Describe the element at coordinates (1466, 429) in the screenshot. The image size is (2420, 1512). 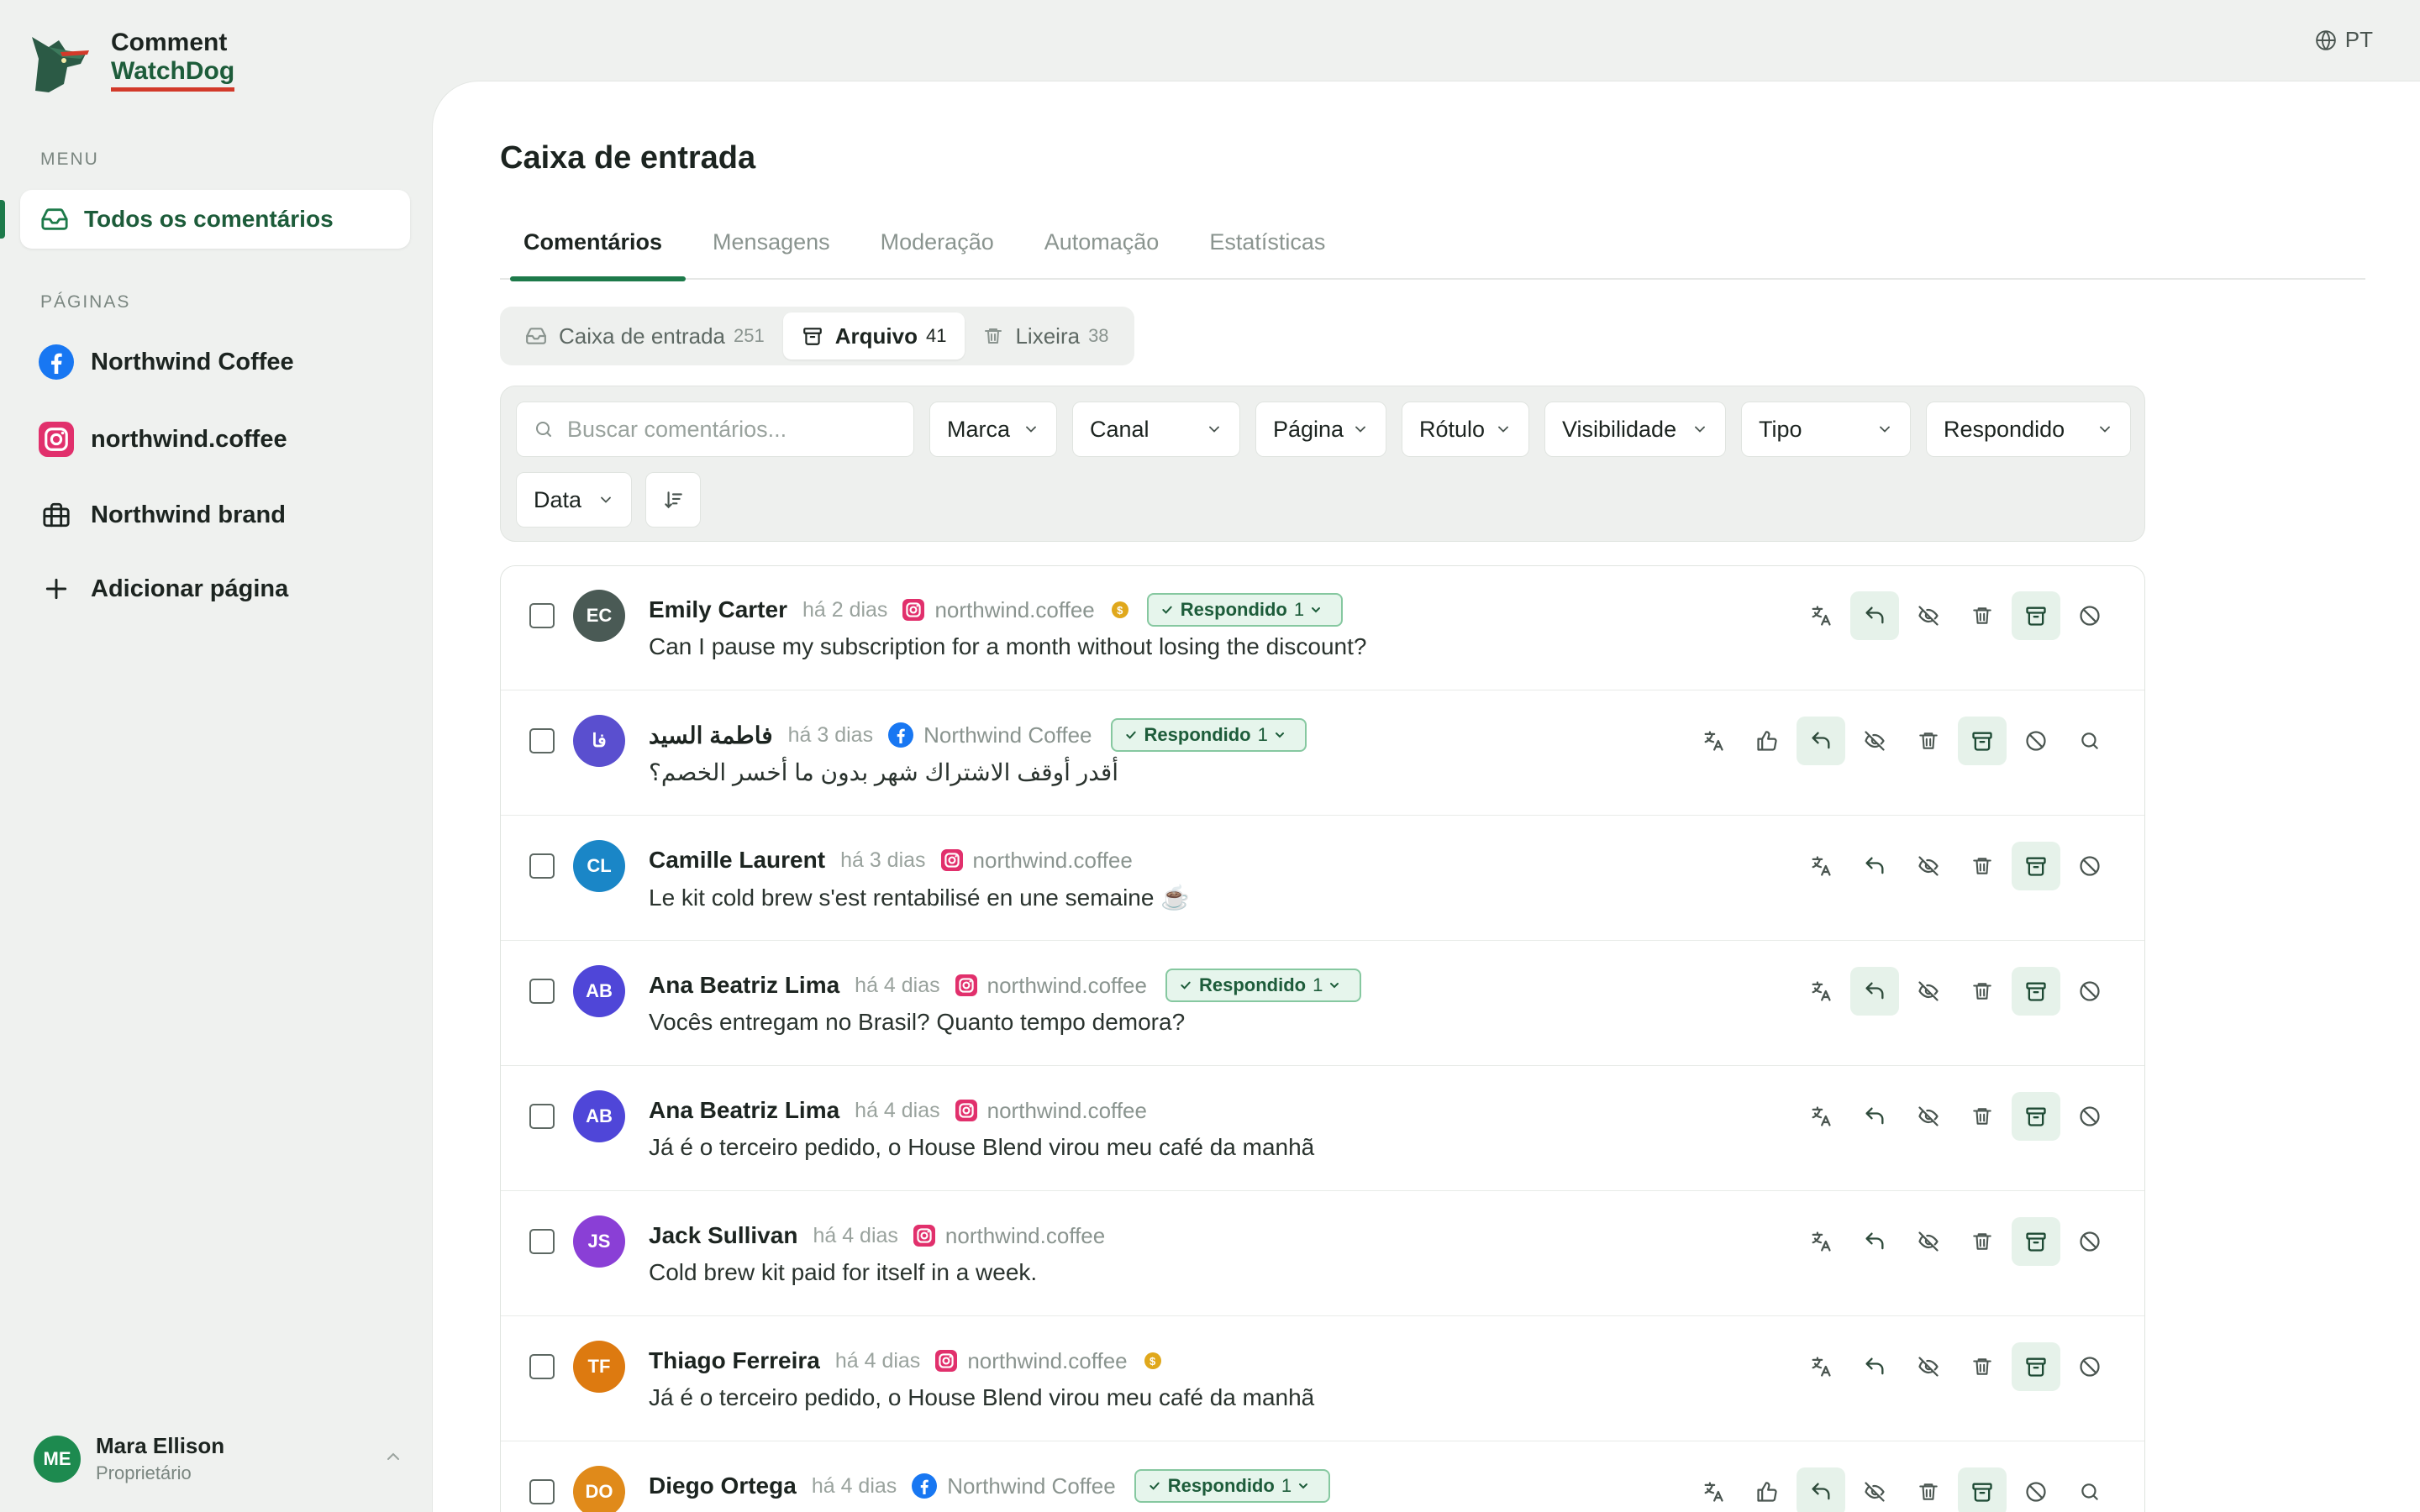
I see `filter-label-select: Rótulo` at that location.